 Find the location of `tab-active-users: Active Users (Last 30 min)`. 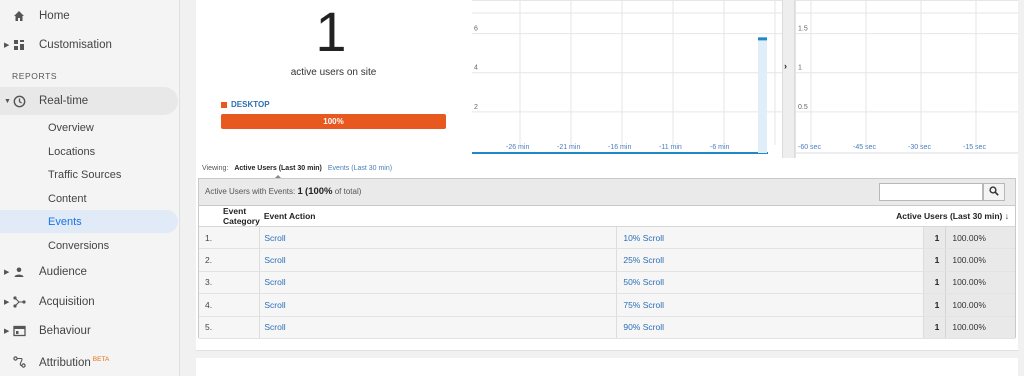

tab-active-users: Active Users (Last 30 min) is located at coordinates (278, 172).